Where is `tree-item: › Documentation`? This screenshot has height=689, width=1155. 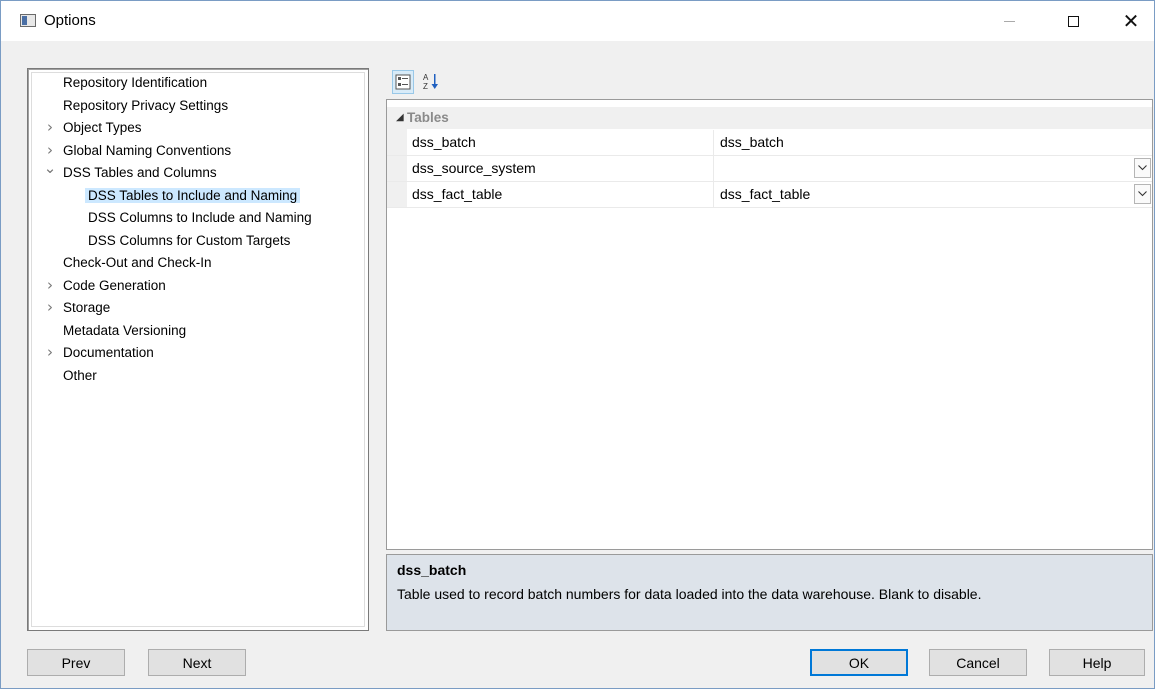
tree-item: › Documentation is located at coordinates (100, 352).